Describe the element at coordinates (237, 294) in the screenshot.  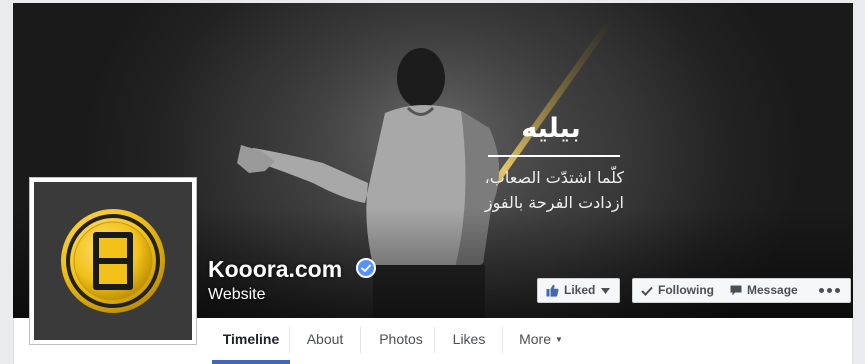
I see `page-category: Website` at that location.